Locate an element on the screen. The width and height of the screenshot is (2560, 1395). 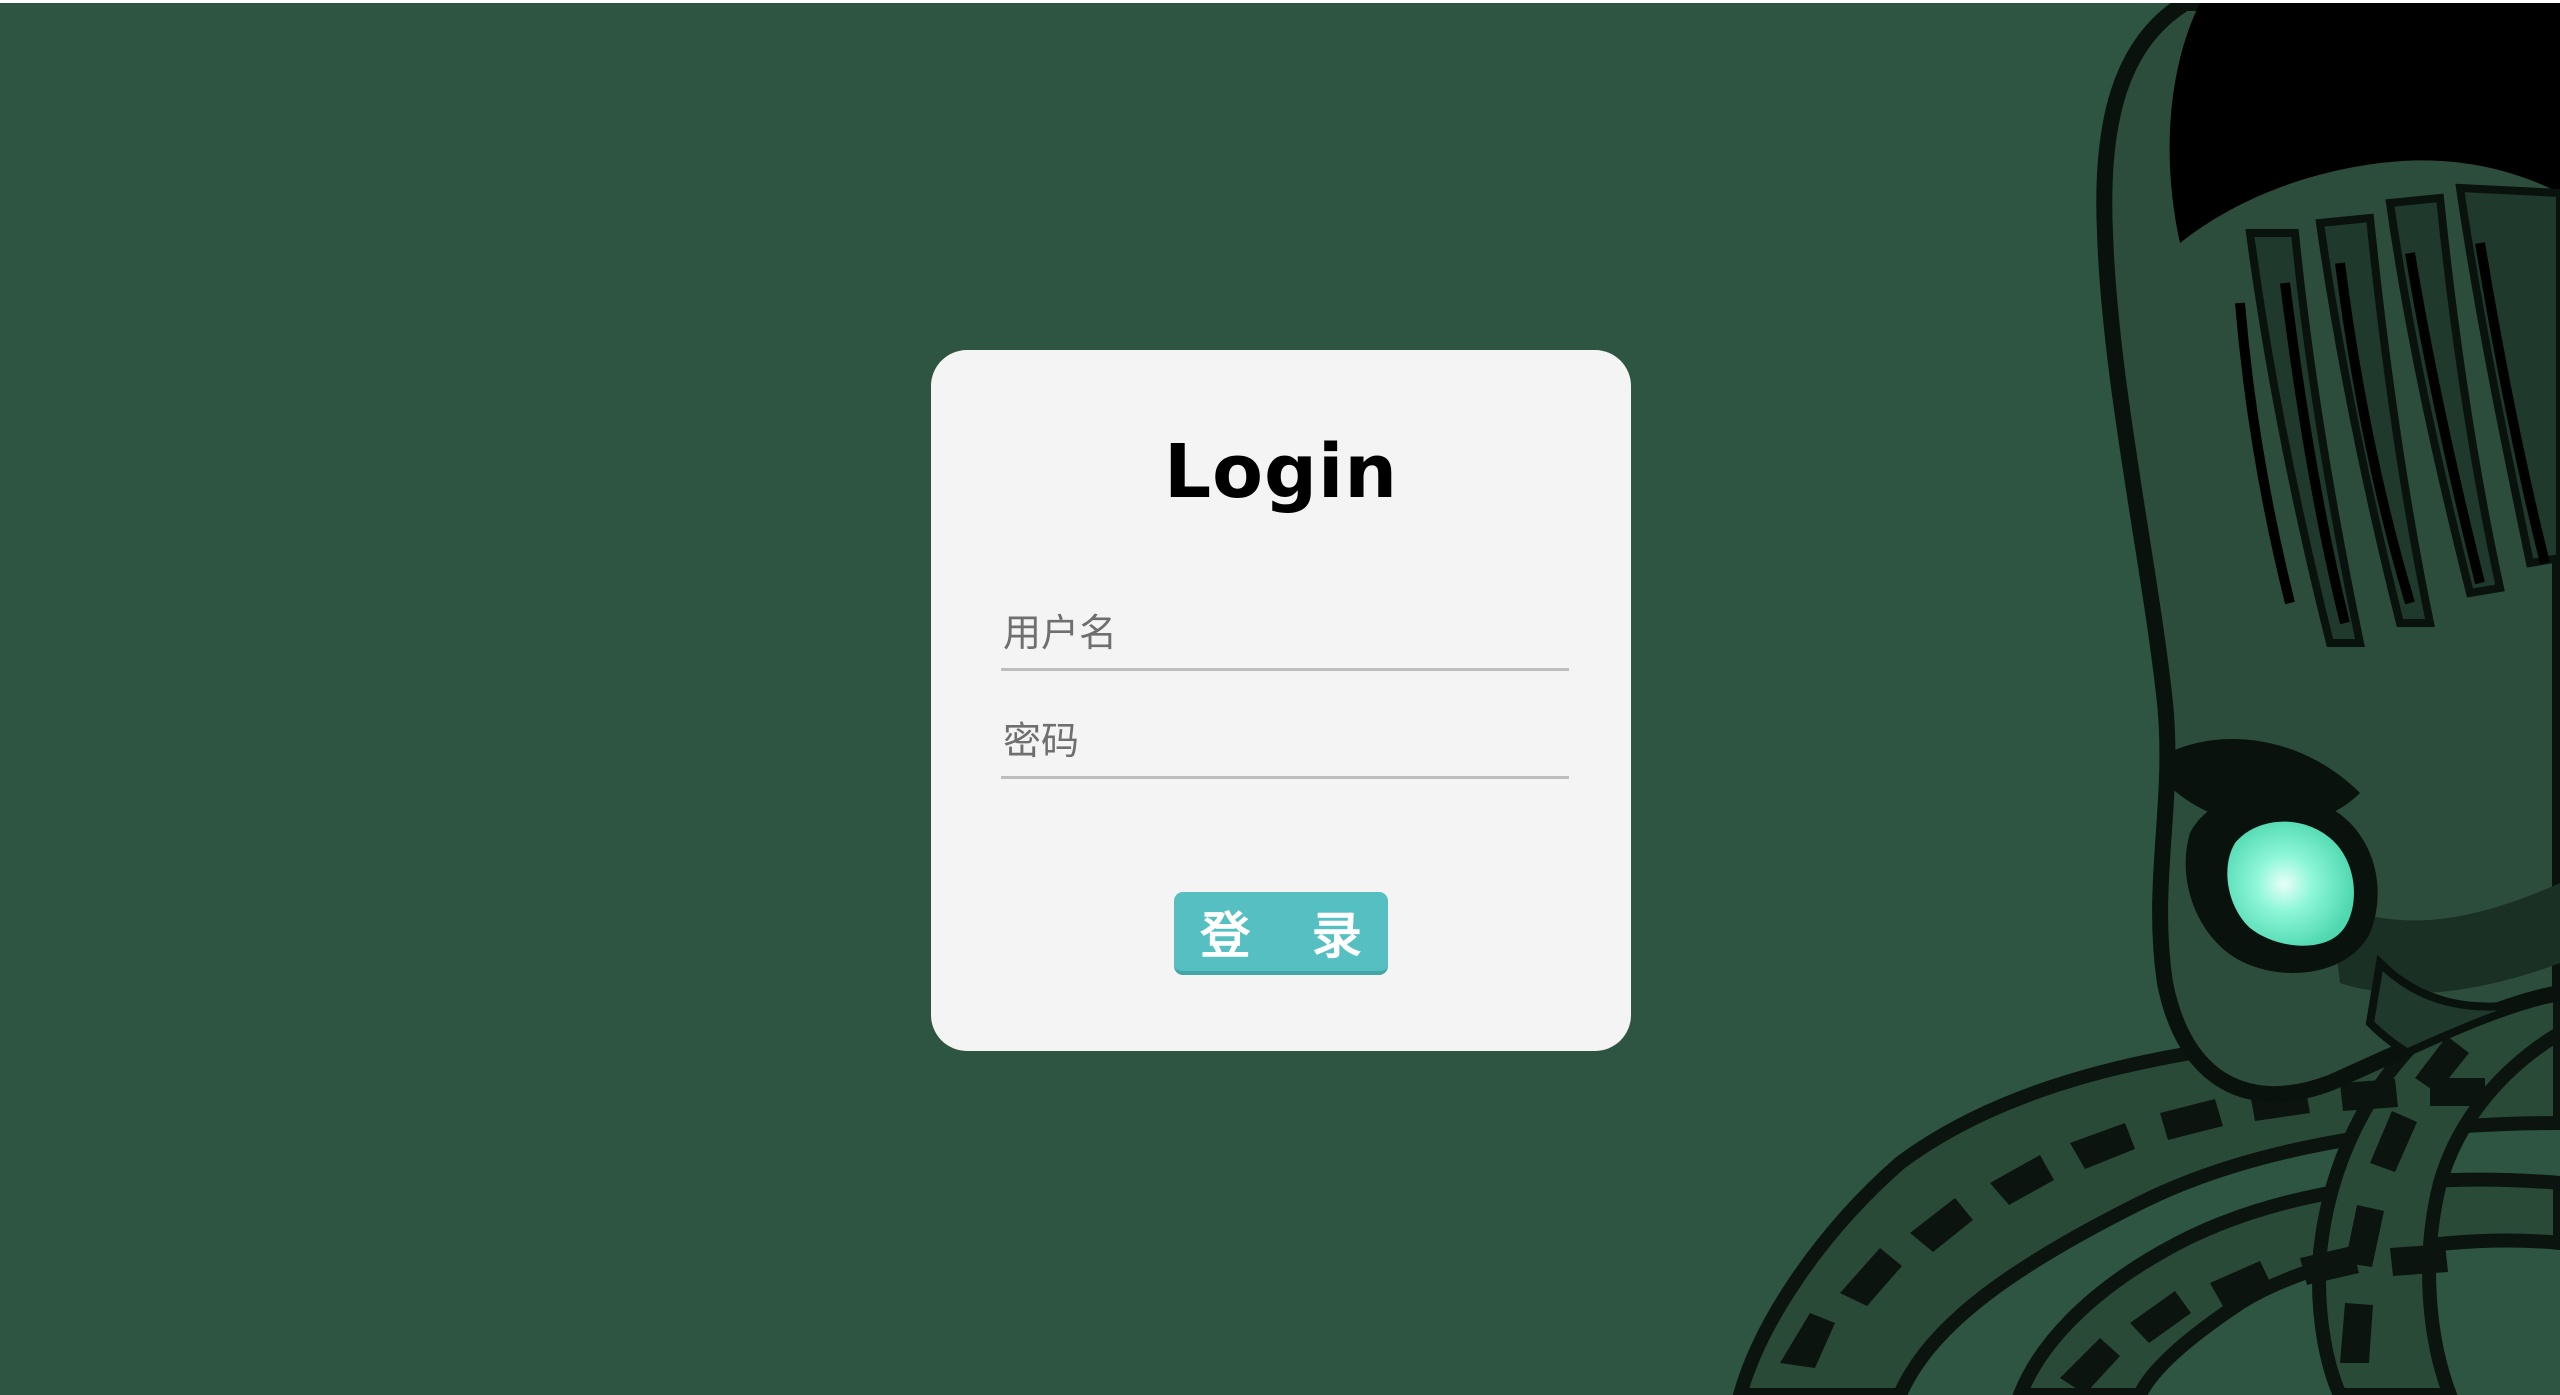
username-input is located at coordinates (1285, 632).